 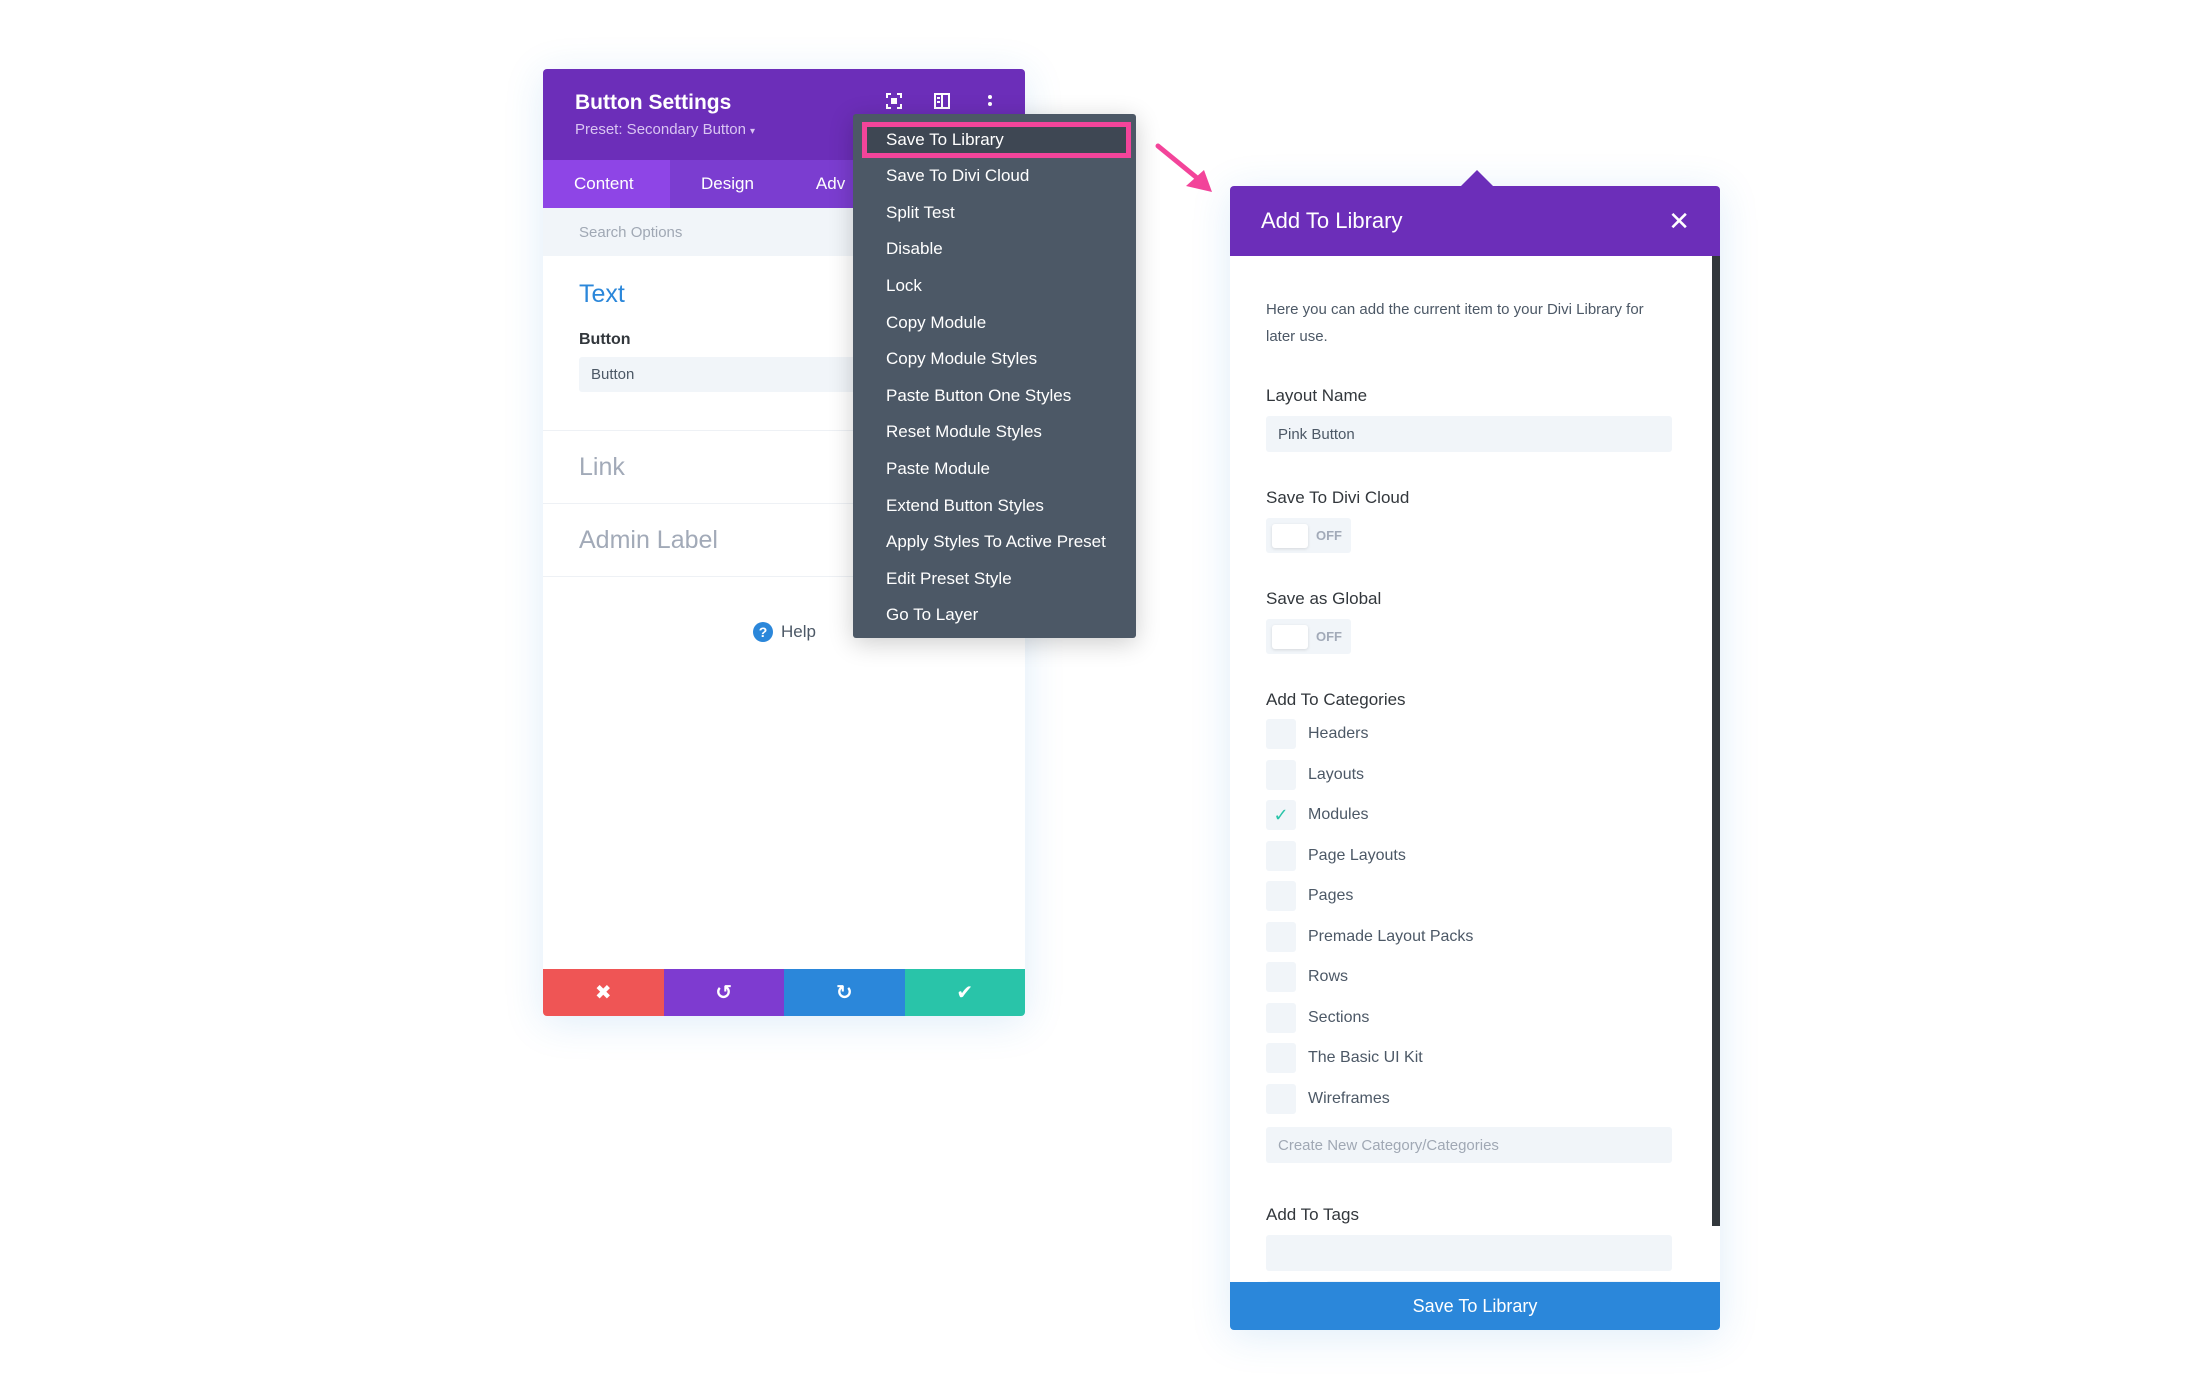 I want to click on category-label: Page Layouts, so click(x=1357, y=855).